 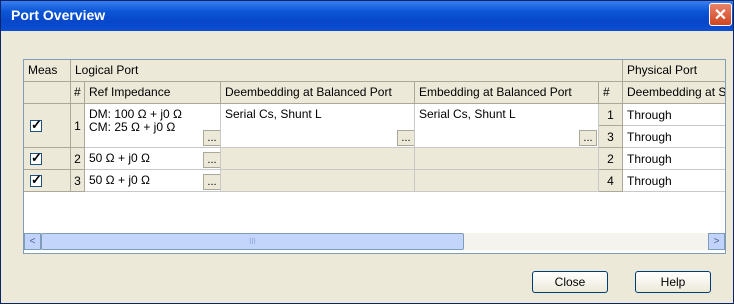 What do you see at coordinates (467, 114) in the screenshot?
I see `embedding-value: Serial Cs, Shunt L` at bounding box center [467, 114].